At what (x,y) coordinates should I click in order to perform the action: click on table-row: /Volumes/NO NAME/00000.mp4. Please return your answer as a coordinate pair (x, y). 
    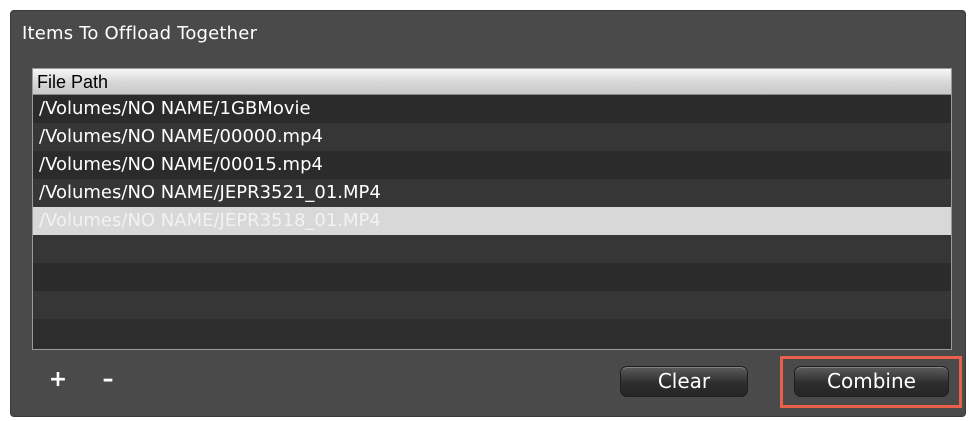
    Looking at the image, I should click on (492, 137).